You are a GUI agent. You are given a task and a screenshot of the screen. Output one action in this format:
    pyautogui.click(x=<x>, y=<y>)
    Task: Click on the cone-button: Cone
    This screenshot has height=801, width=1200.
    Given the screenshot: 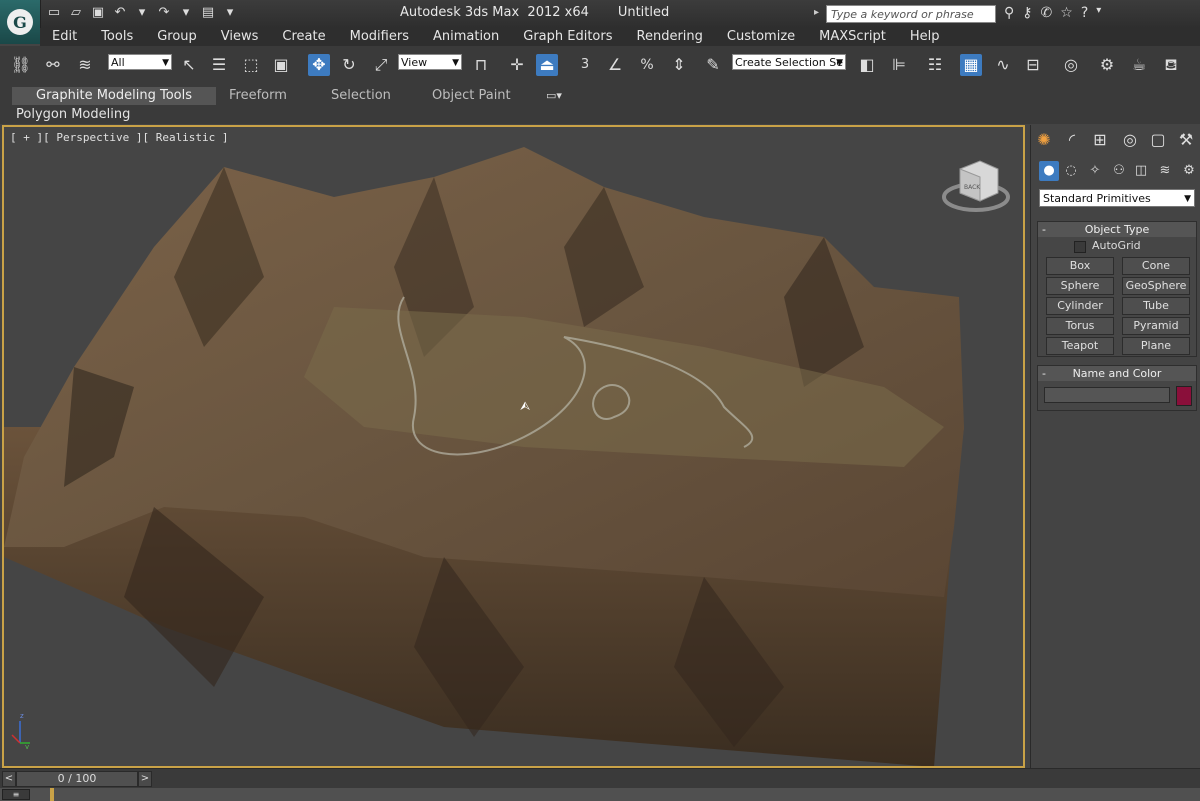 What is the action you would take?
    pyautogui.click(x=1156, y=266)
    